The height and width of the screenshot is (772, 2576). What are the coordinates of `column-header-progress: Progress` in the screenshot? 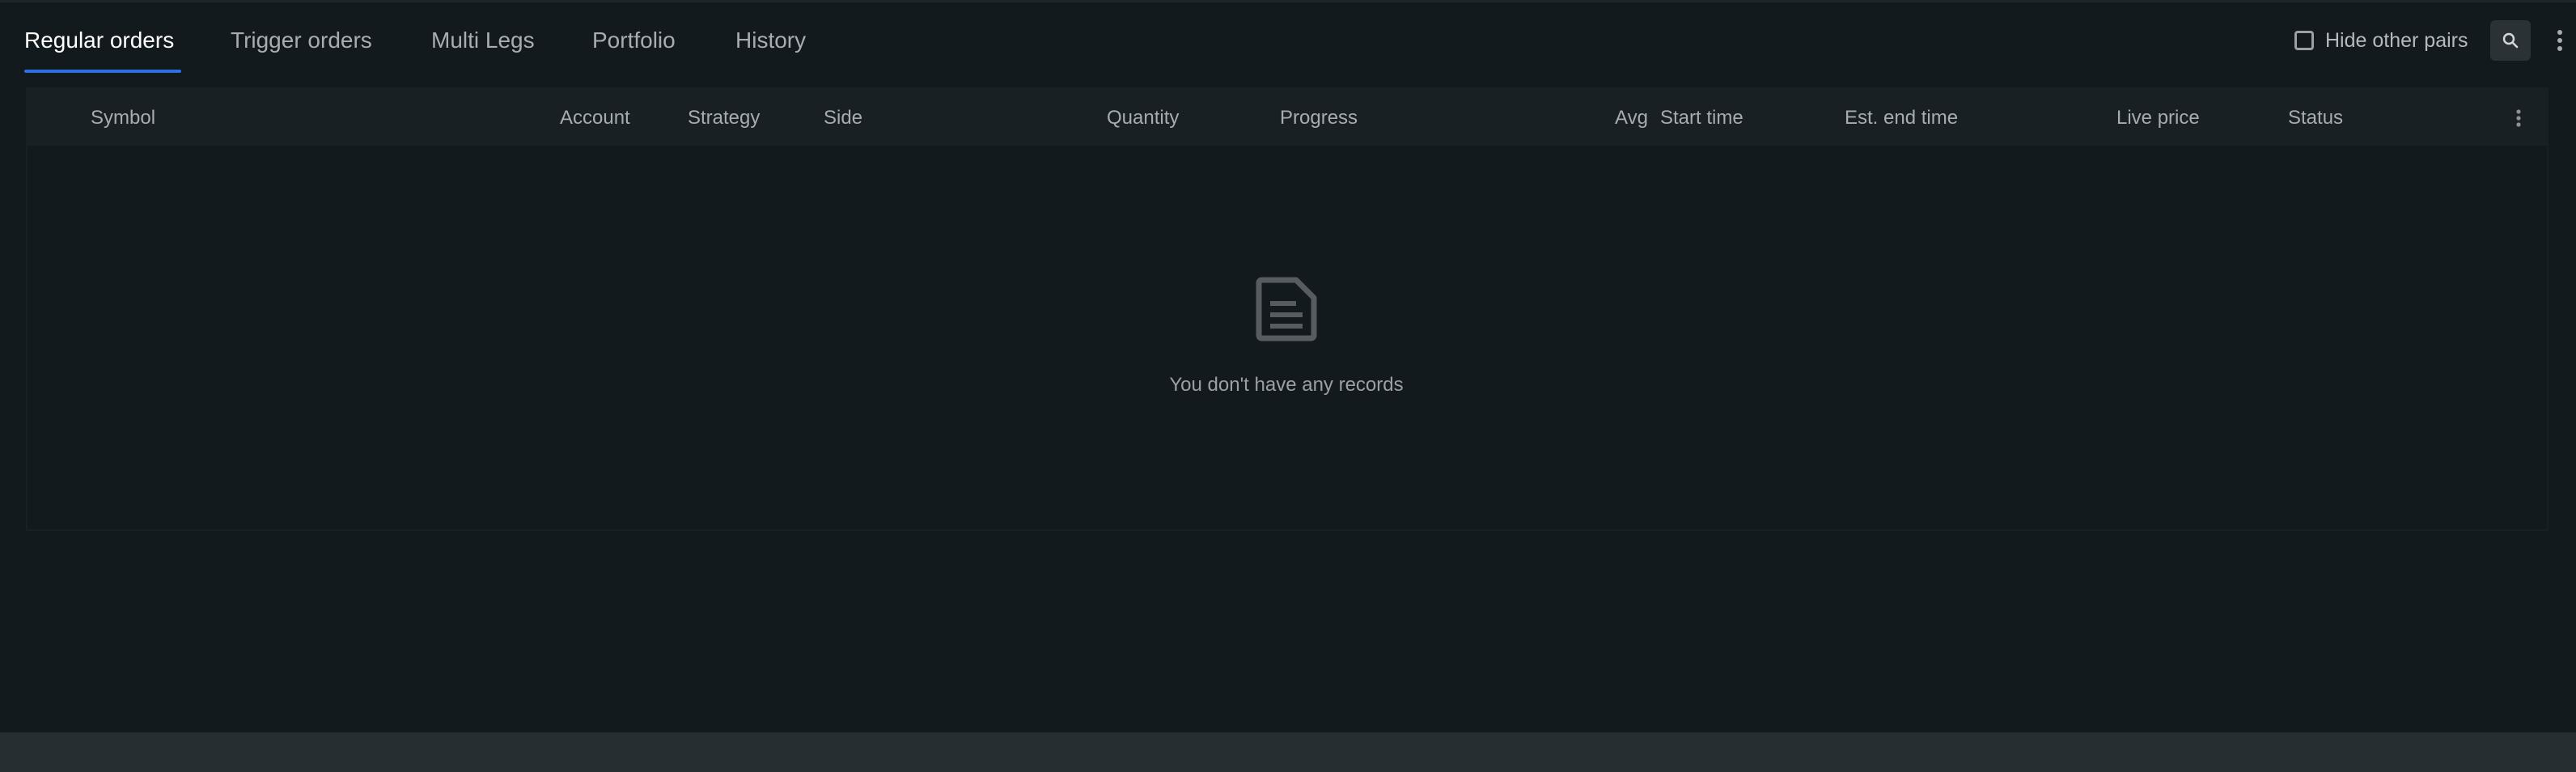 It's located at (1319, 118).